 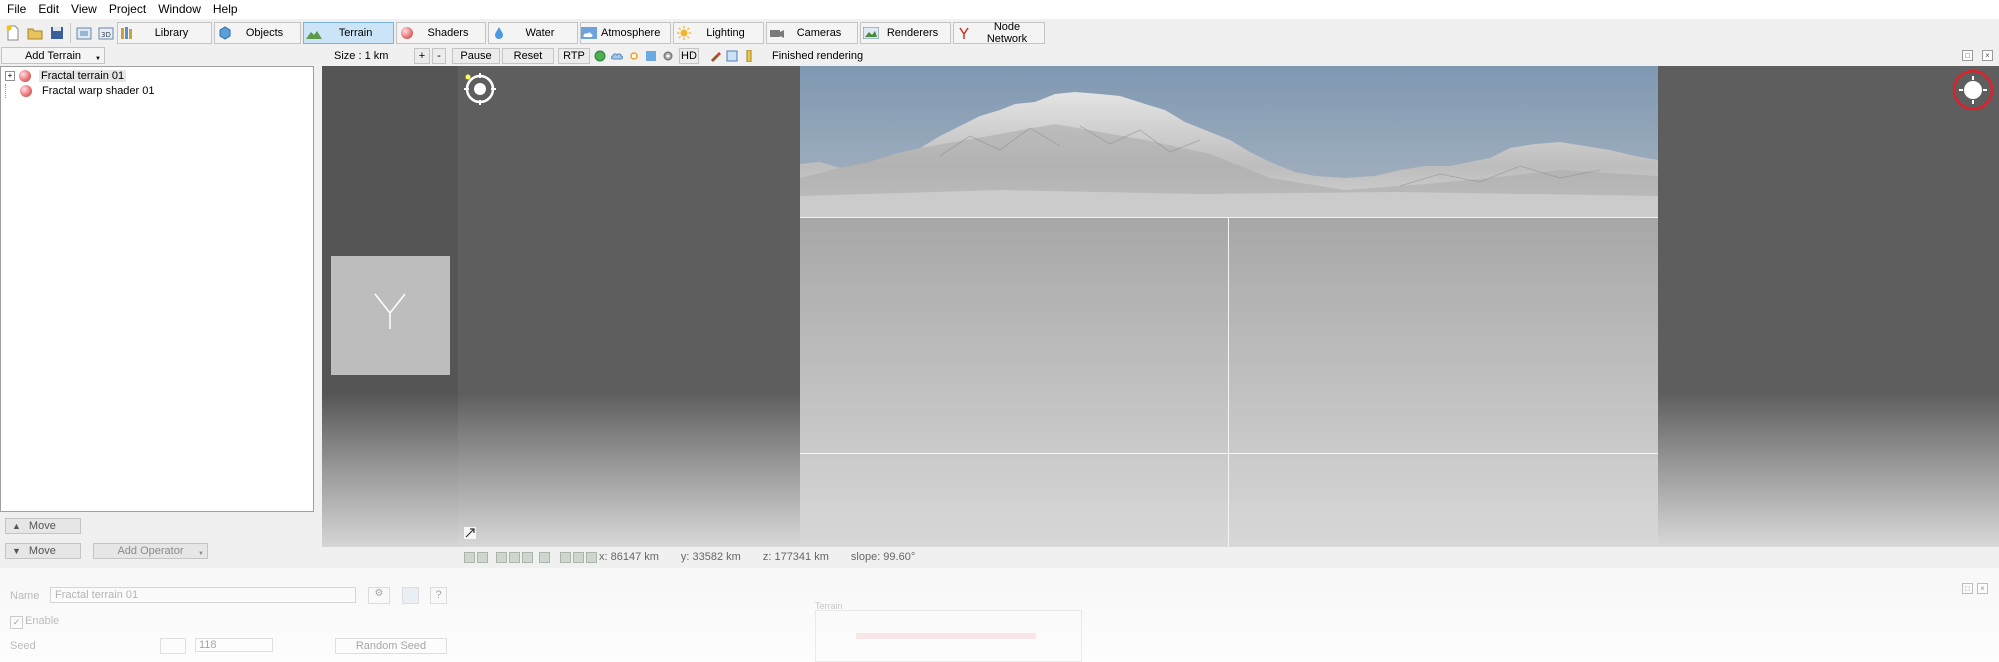 What do you see at coordinates (476, 56) in the screenshot?
I see `pause-button: Pause` at bounding box center [476, 56].